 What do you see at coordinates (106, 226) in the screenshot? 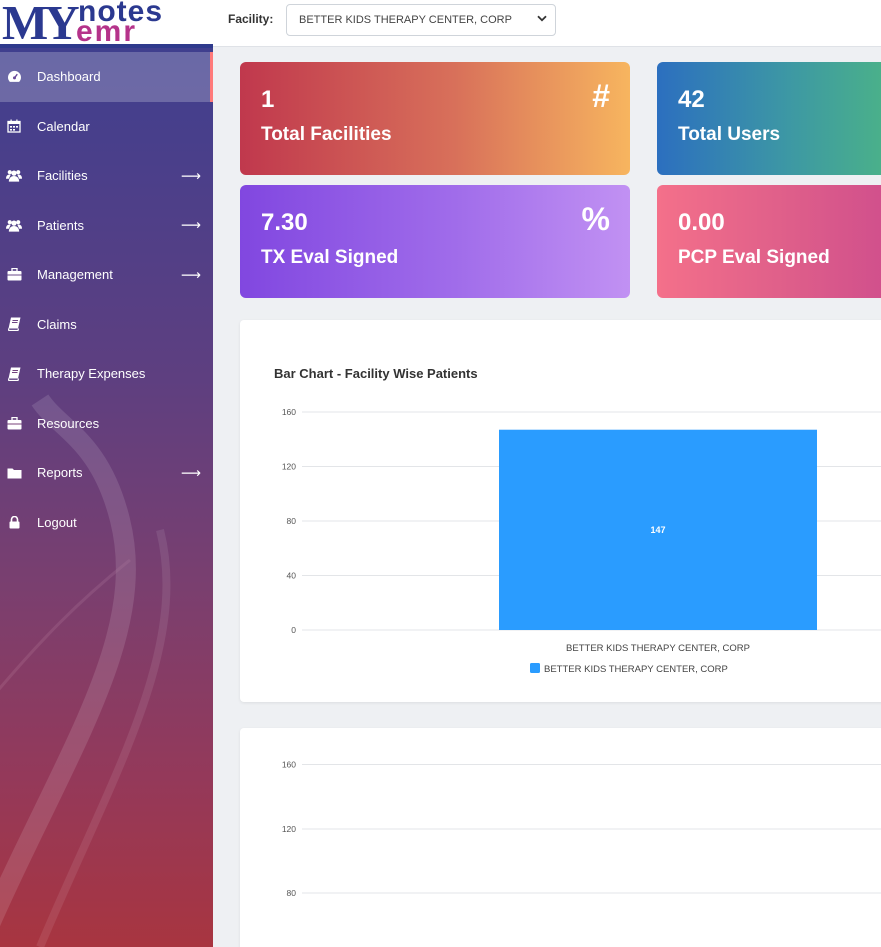
I see `sidebar-item-patients: Patients ⟶` at bounding box center [106, 226].